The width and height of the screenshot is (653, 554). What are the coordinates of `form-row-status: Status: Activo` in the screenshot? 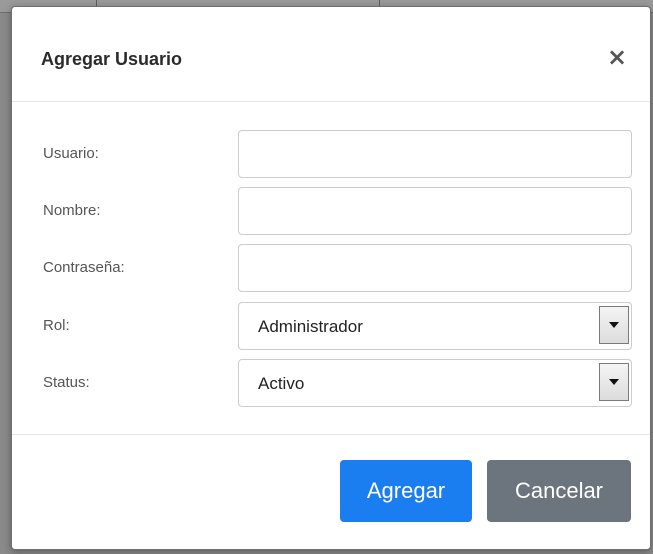 It's located at (331, 384).